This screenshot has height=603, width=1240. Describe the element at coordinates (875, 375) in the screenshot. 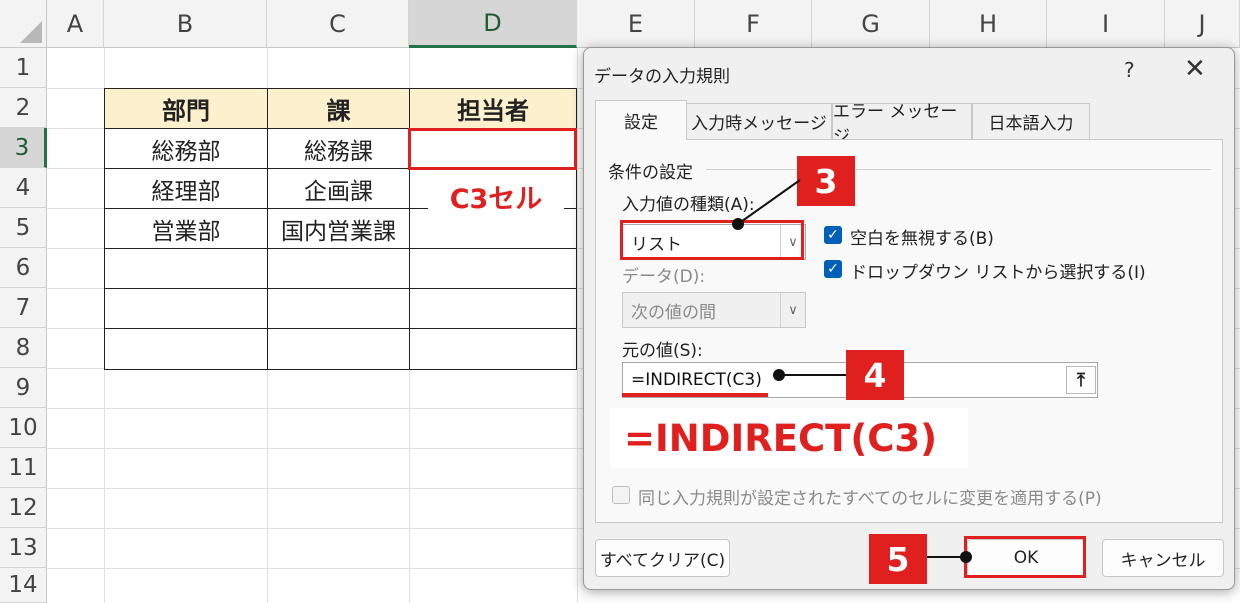

I see `step4-badge: 4` at that location.